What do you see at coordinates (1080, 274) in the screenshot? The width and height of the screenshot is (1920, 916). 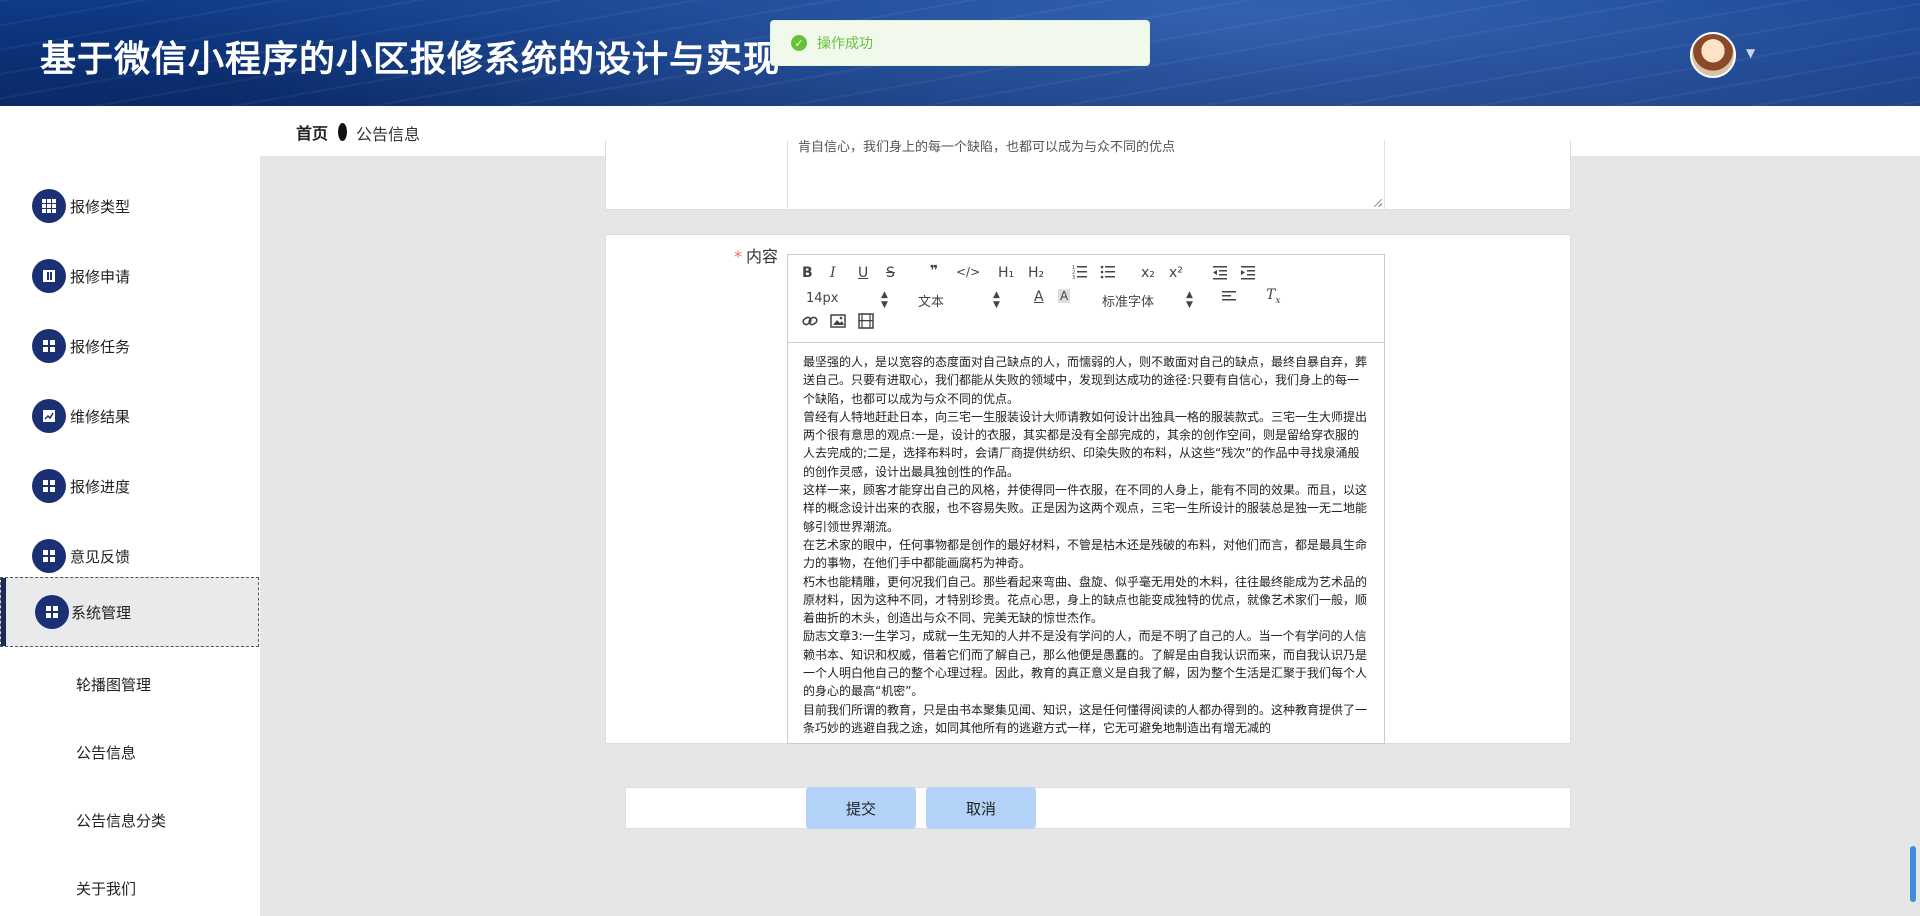 I see `ordered-list-icon: 123` at bounding box center [1080, 274].